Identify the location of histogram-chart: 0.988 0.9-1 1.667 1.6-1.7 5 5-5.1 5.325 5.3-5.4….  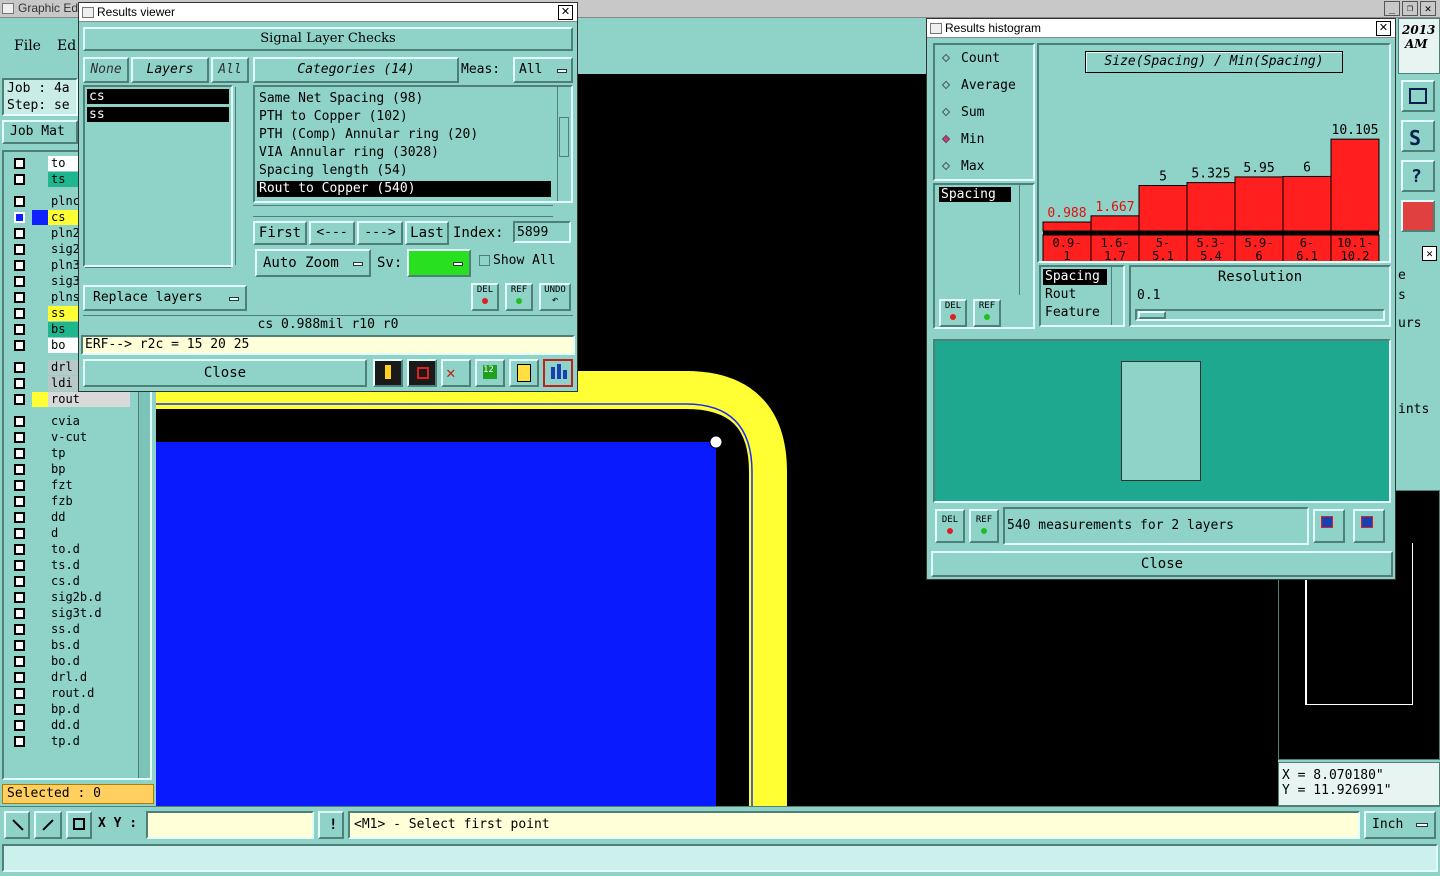
(1214, 153).